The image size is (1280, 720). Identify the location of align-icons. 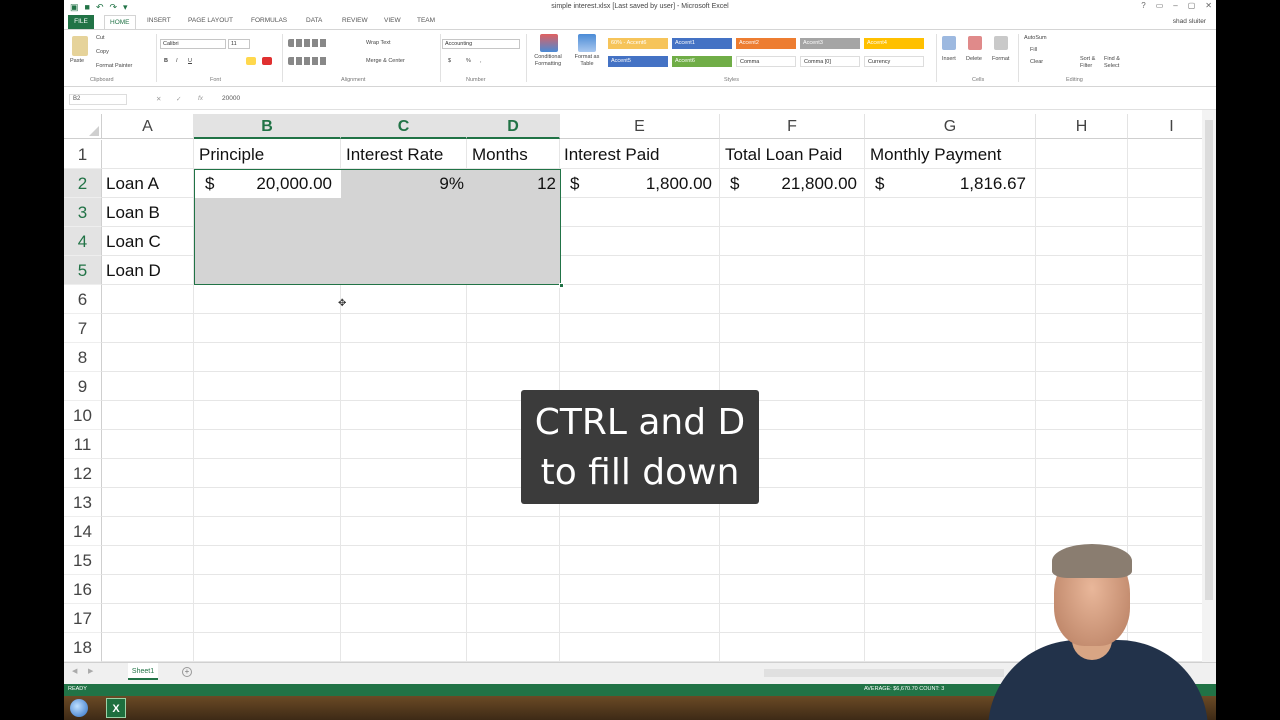
(308, 43).